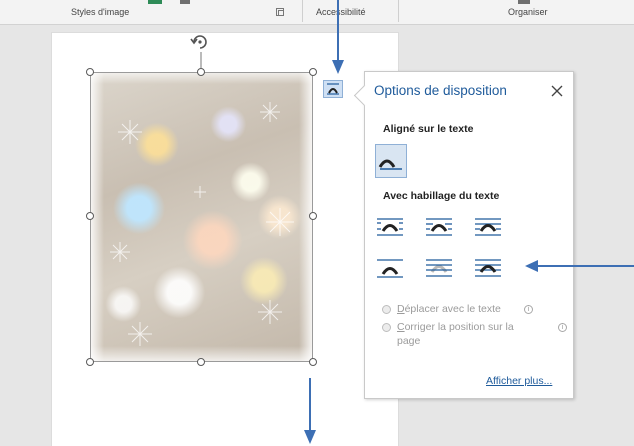 The height and width of the screenshot is (446, 634). I want to click on layout-options-button, so click(333, 89).